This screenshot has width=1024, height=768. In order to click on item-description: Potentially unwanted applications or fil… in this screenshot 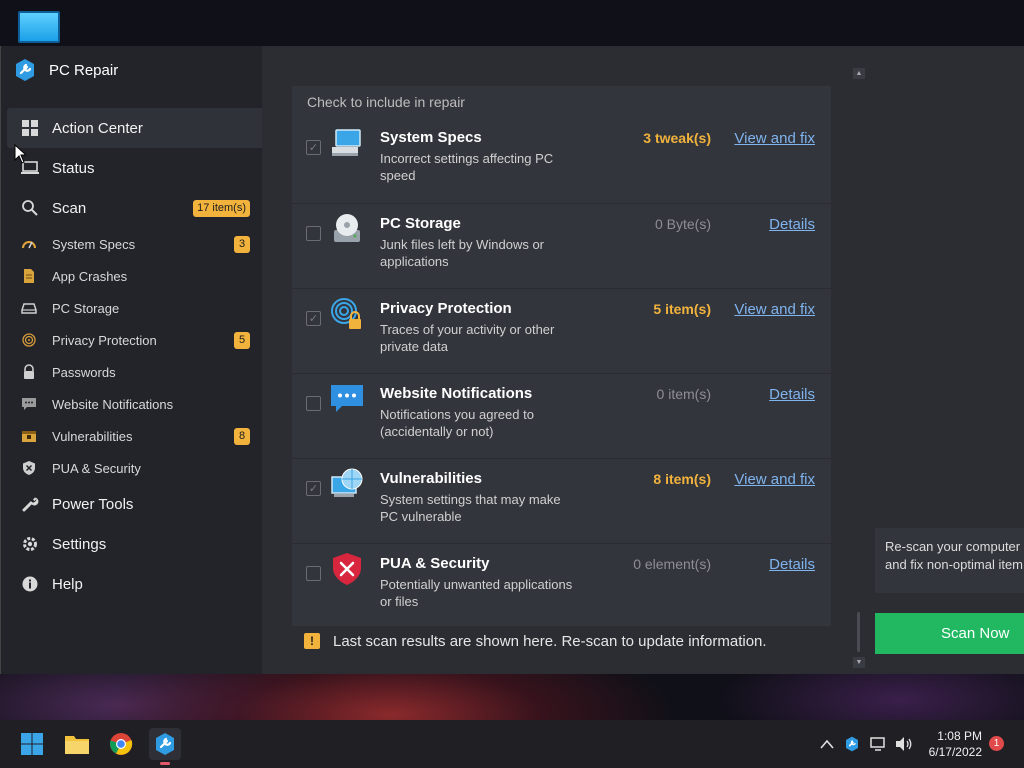, I will do `click(476, 593)`.